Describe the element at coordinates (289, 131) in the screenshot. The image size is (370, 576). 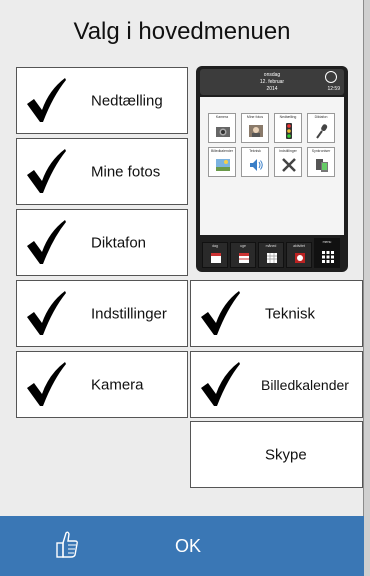
I see `traffic-light-icon` at that location.